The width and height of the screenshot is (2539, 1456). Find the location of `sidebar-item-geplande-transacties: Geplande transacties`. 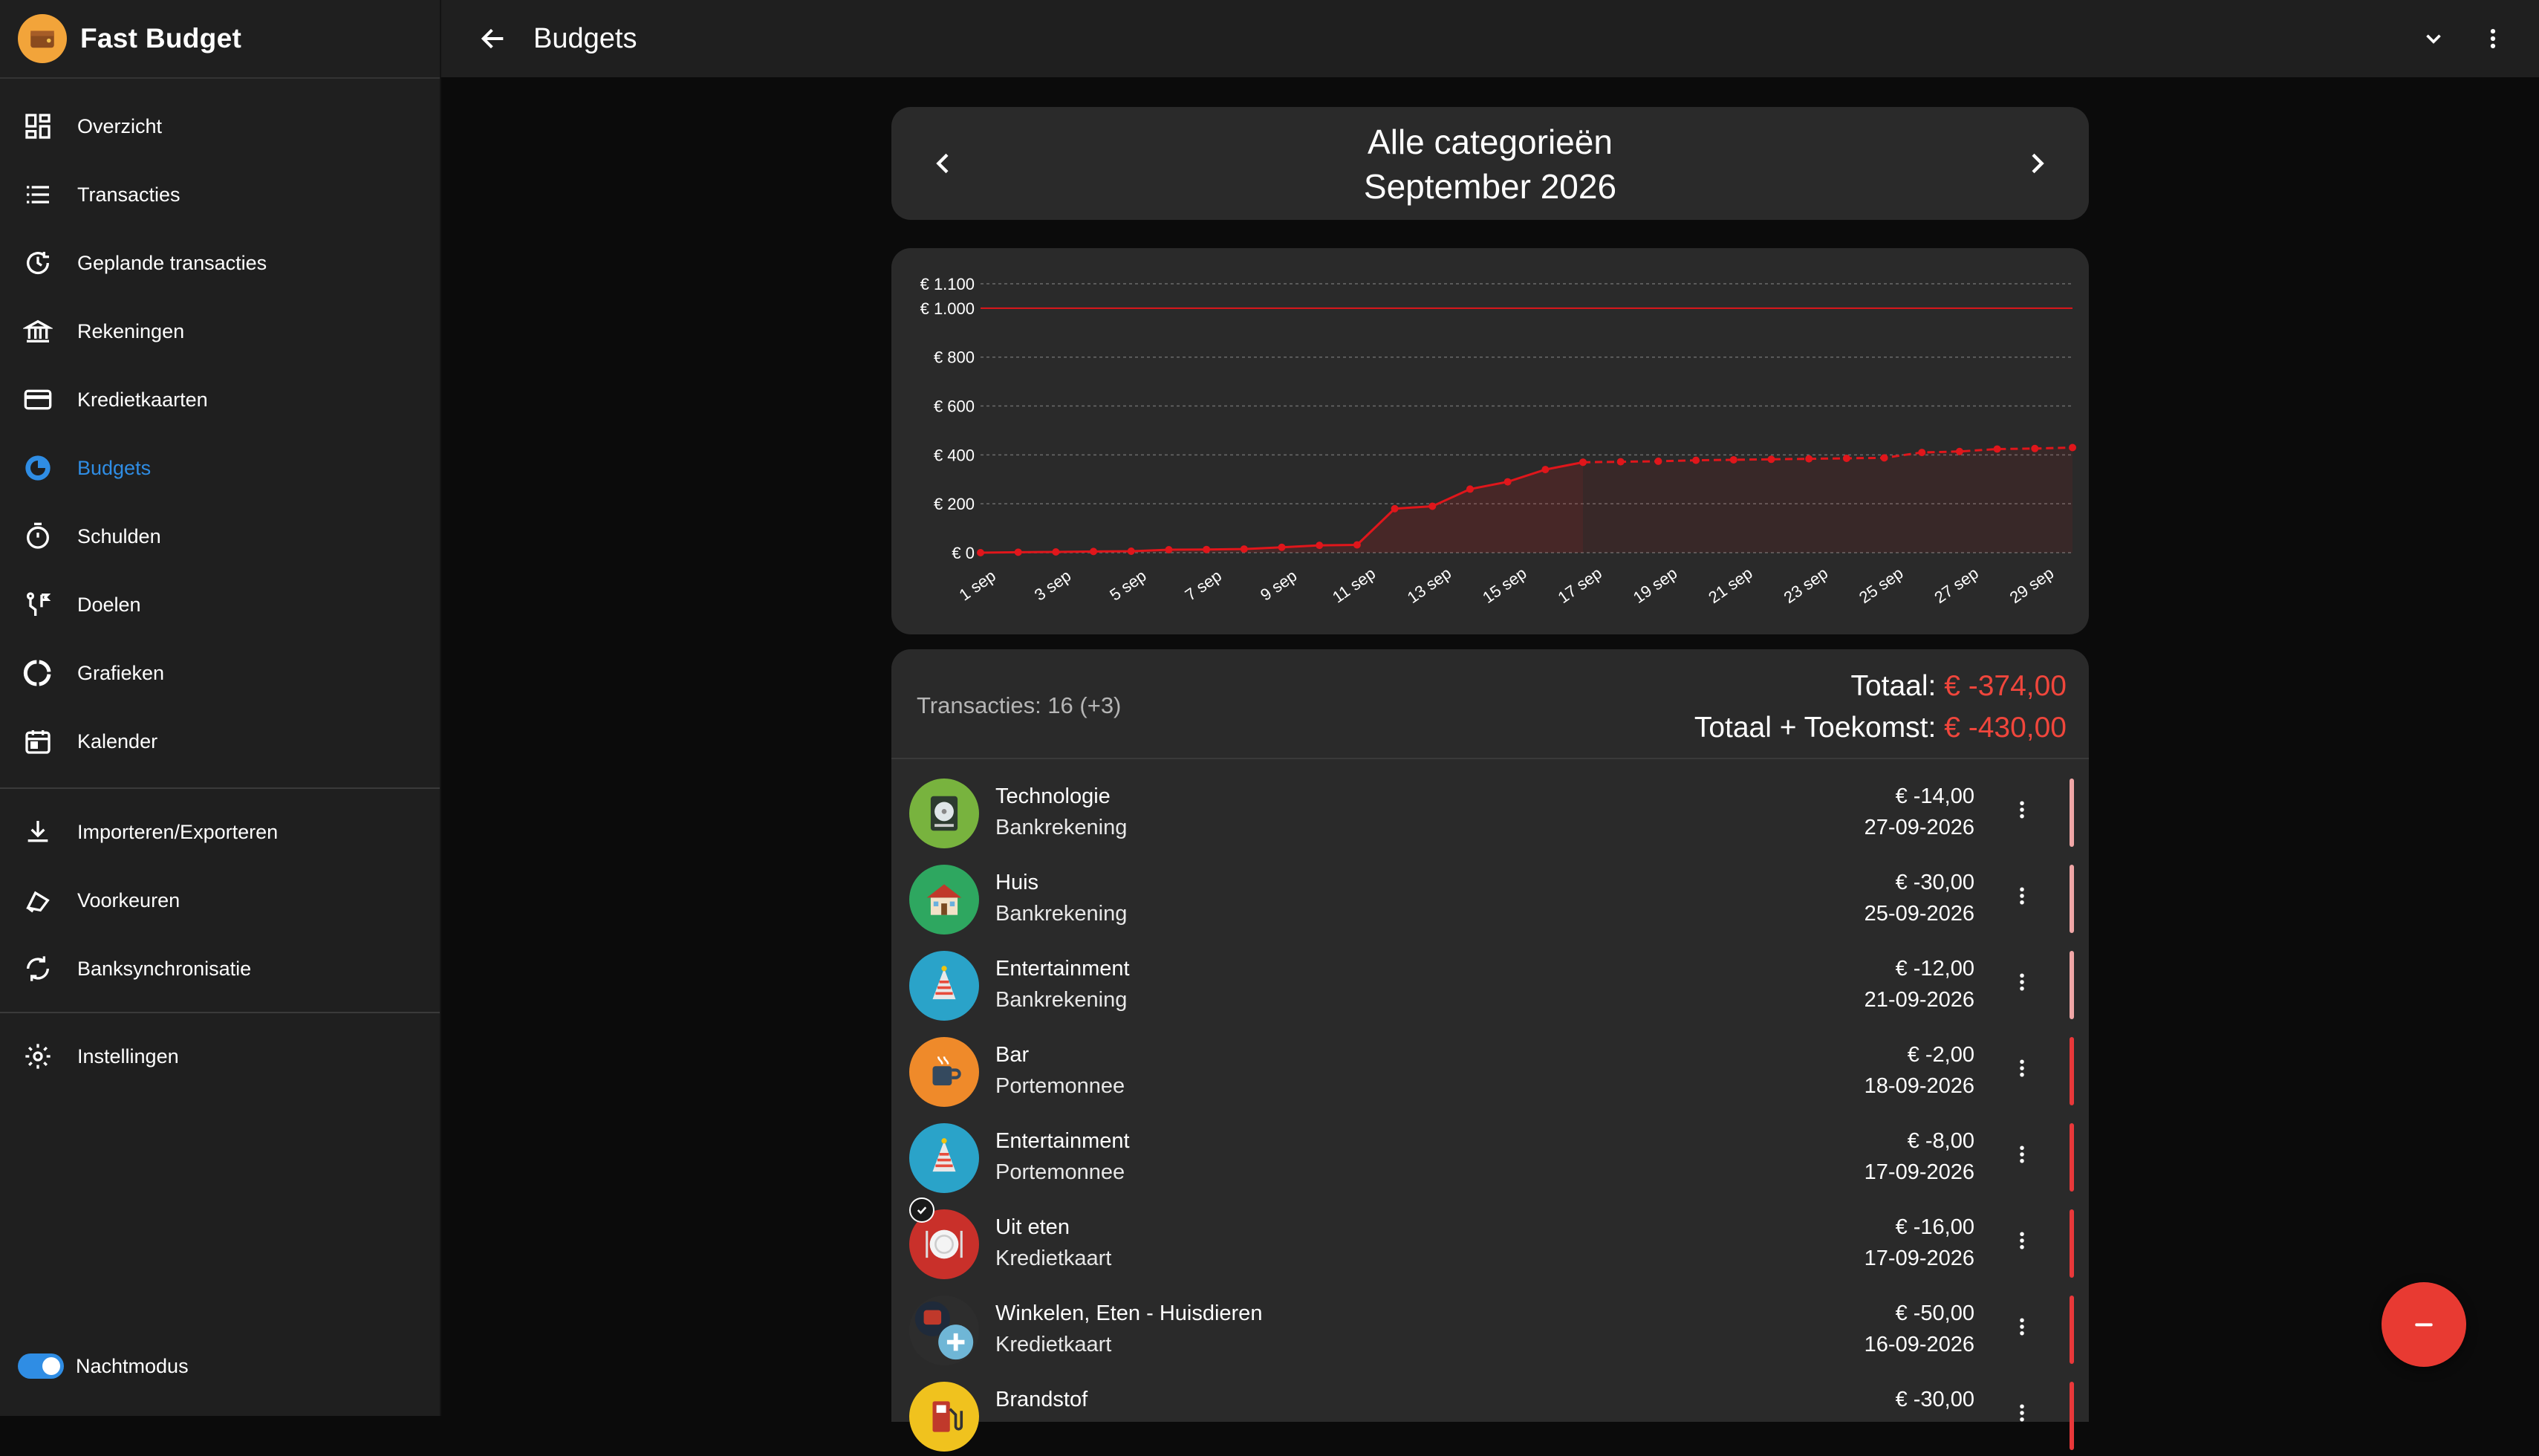

sidebar-item-geplande-transacties: Geplande transacties is located at coordinates (220, 263).